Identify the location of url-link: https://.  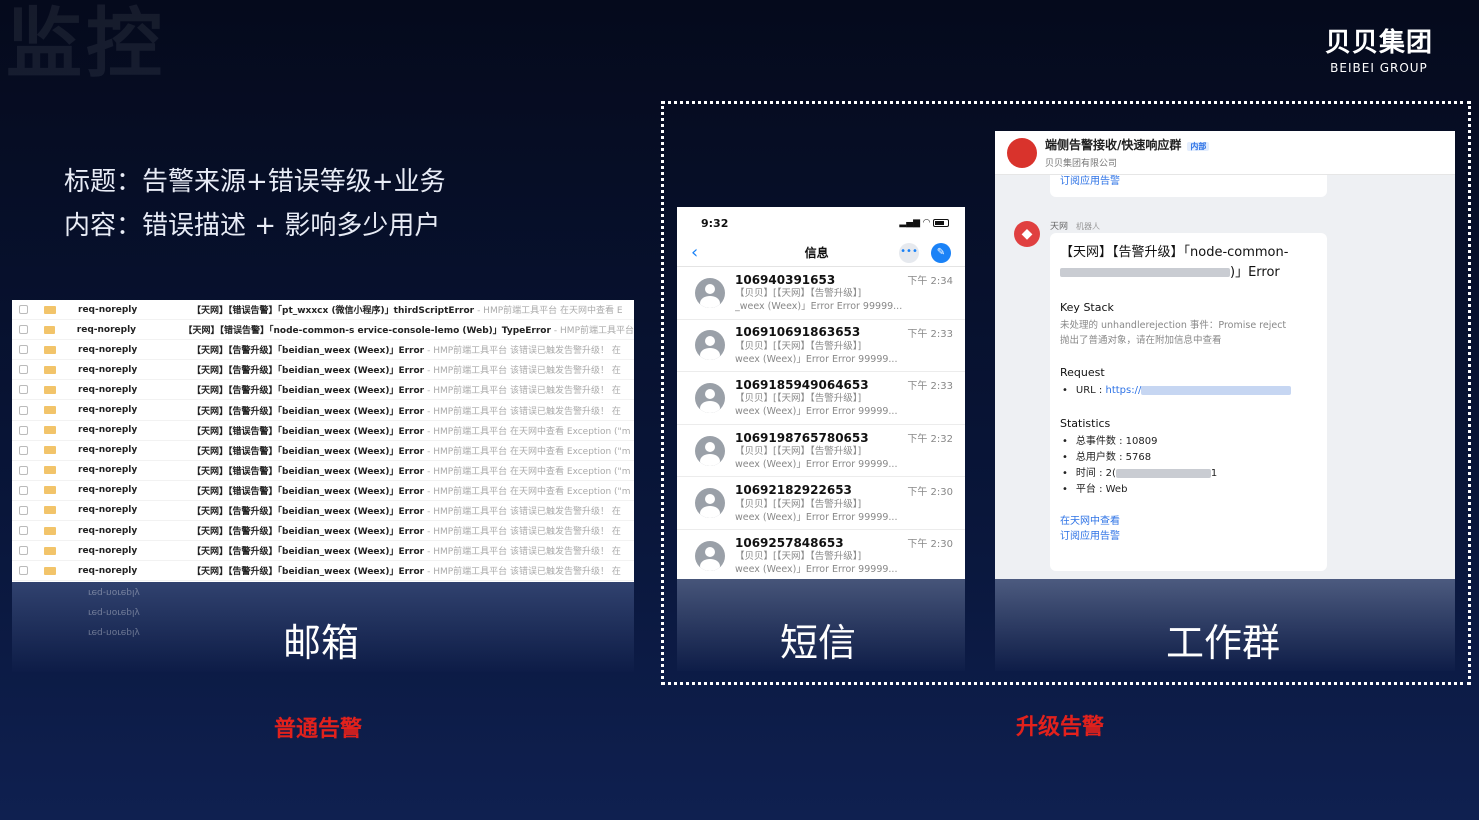
(1123, 390).